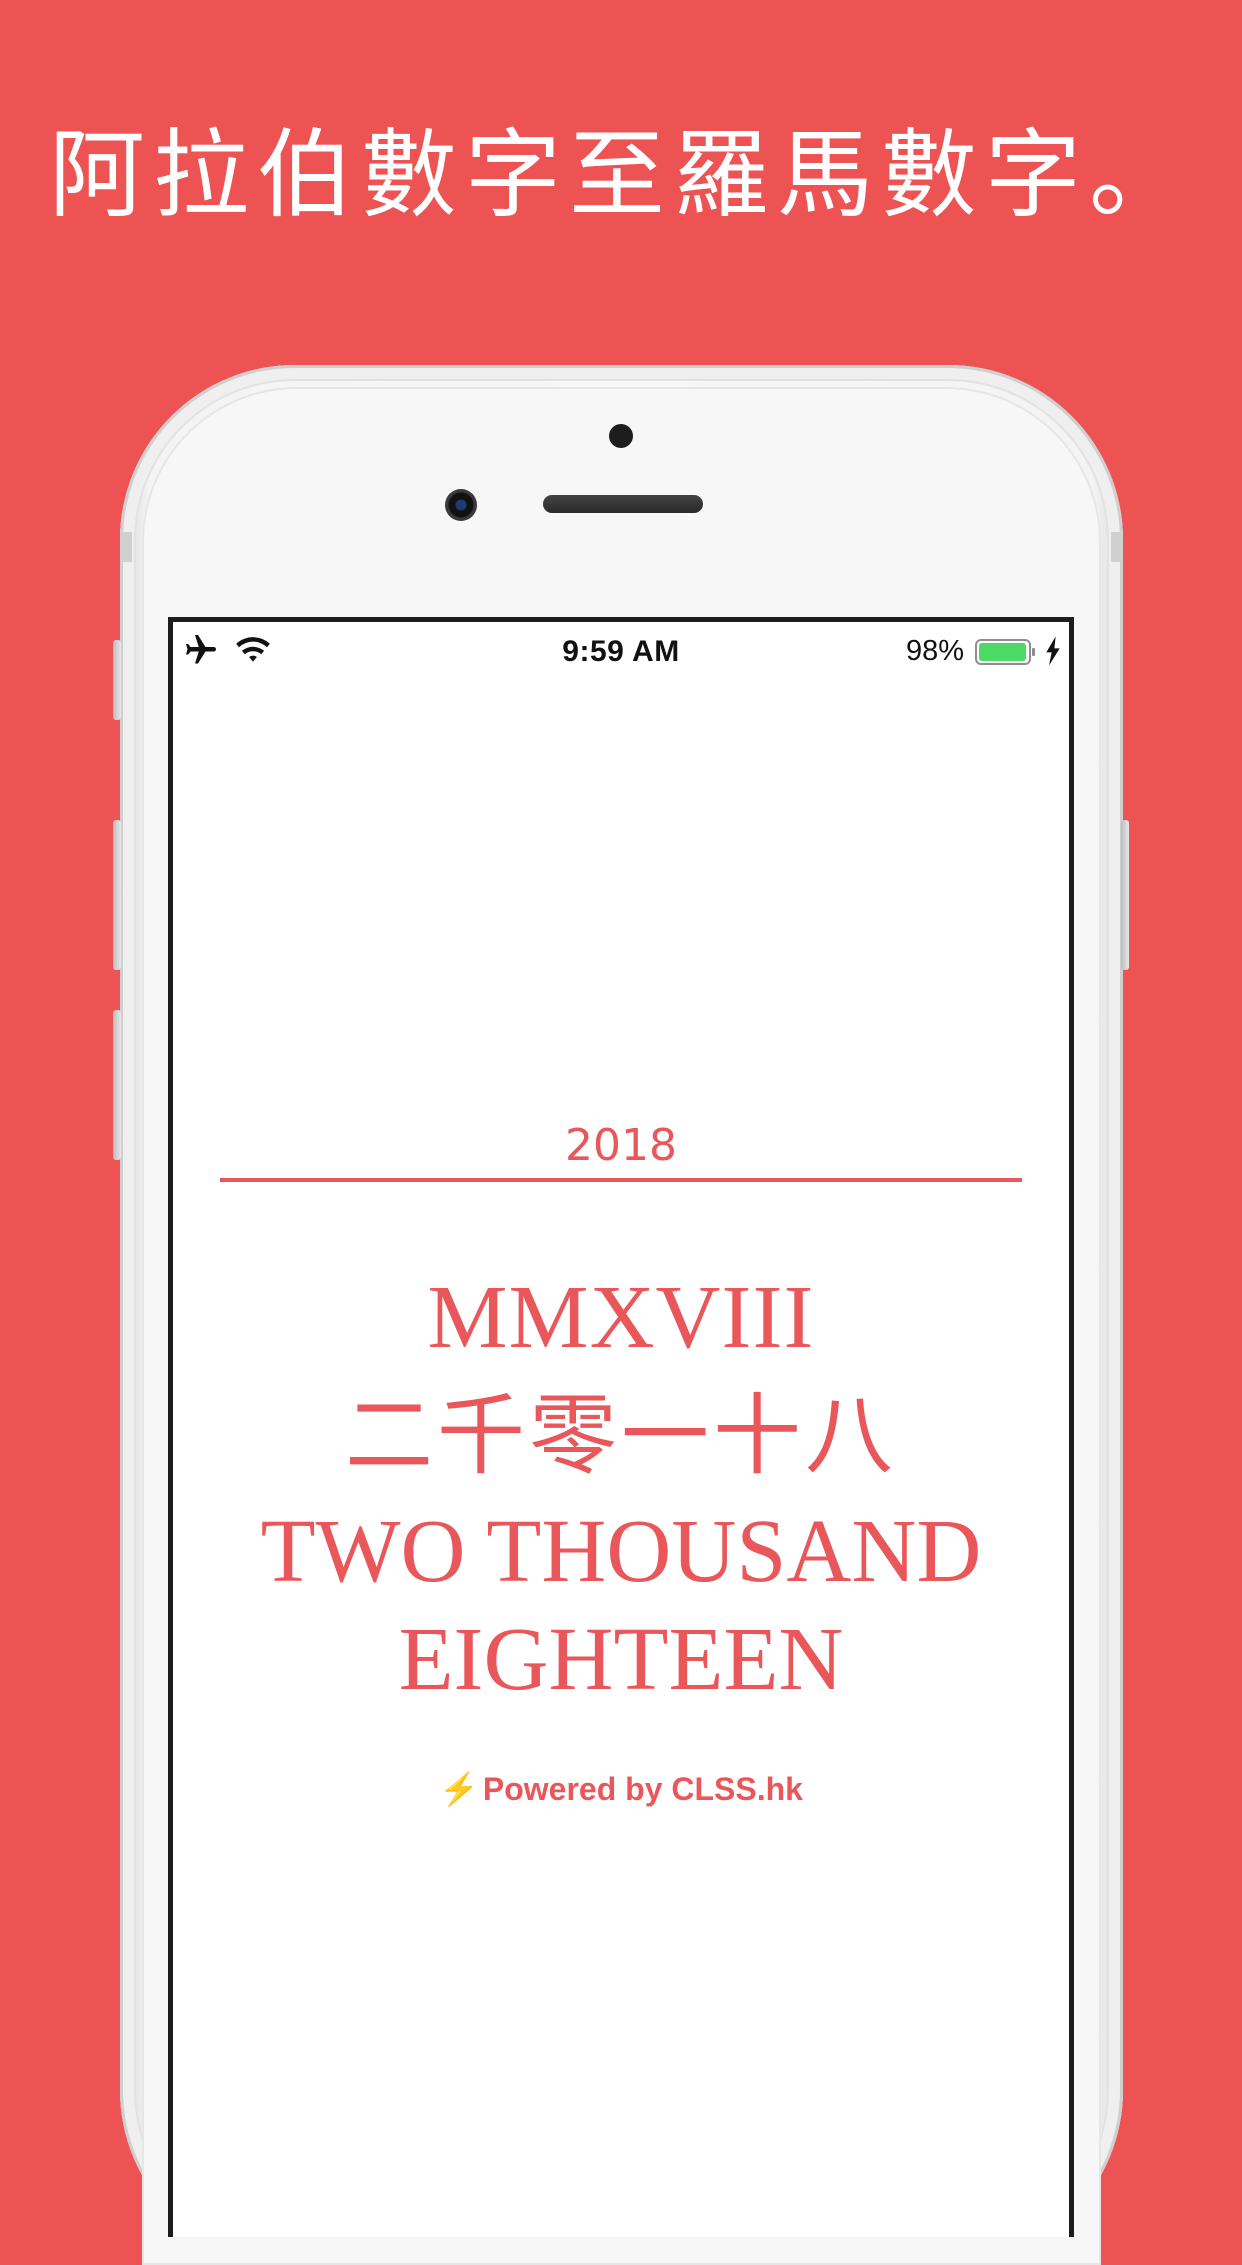 This screenshot has height=2265, width=1242. What do you see at coordinates (117, 680) in the screenshot?
I see `mute-switch` at bounding box center [117, 680].